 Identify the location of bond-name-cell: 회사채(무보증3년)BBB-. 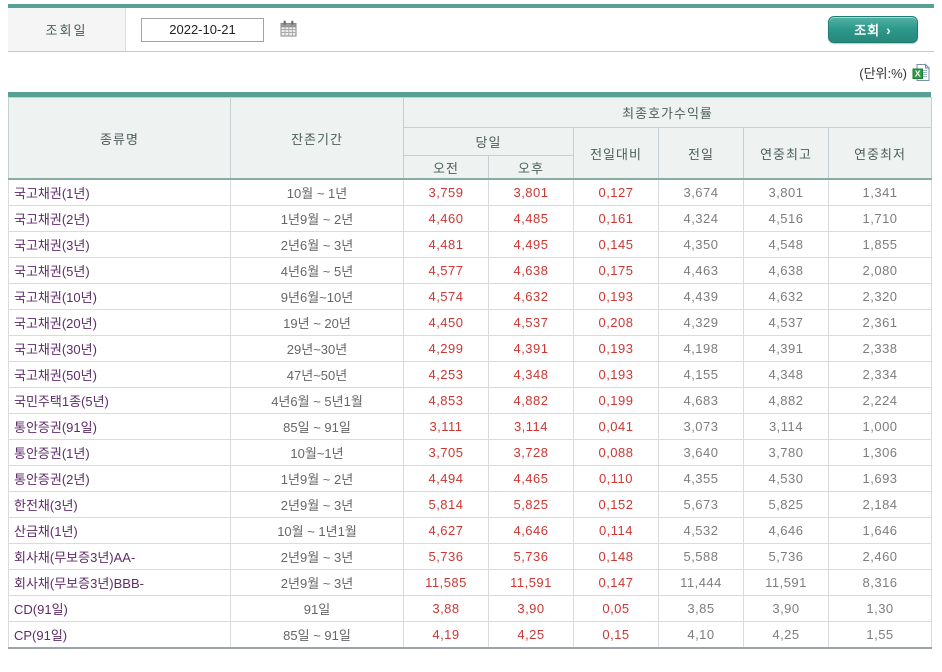
(119, 582).